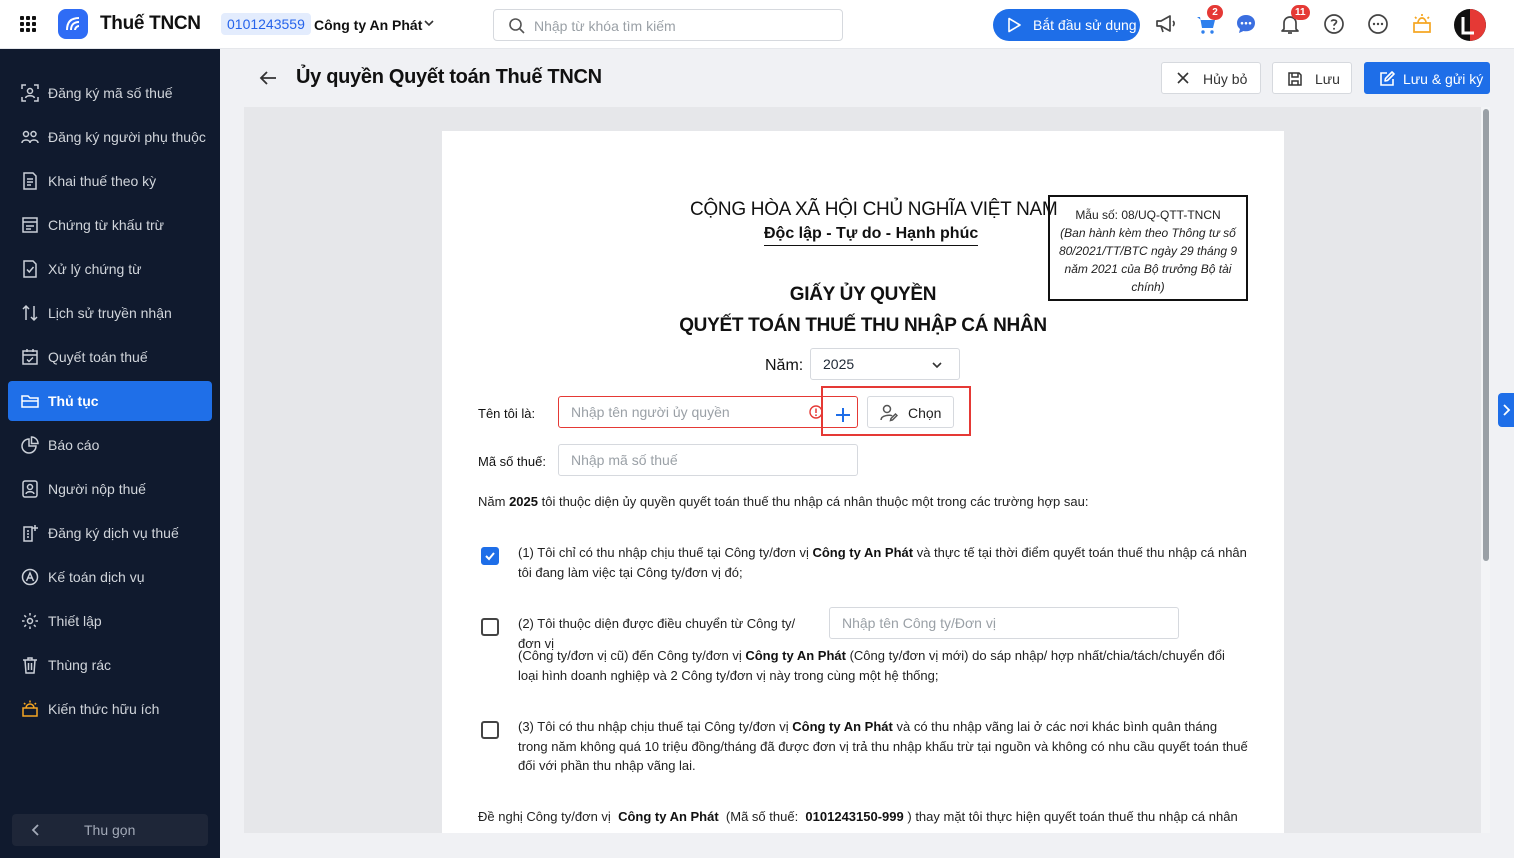 The image size is (1514, 858). Describe the element at coordinates (1312, 78) in the screenshot. I see `save-button: Lưu` at that location.